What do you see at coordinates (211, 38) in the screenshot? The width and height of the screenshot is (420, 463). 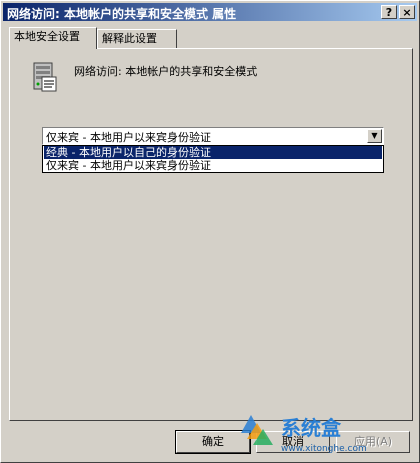 I see `tab-strip: 本地安全设置 解释此设置` at bounding box center [211, 38].